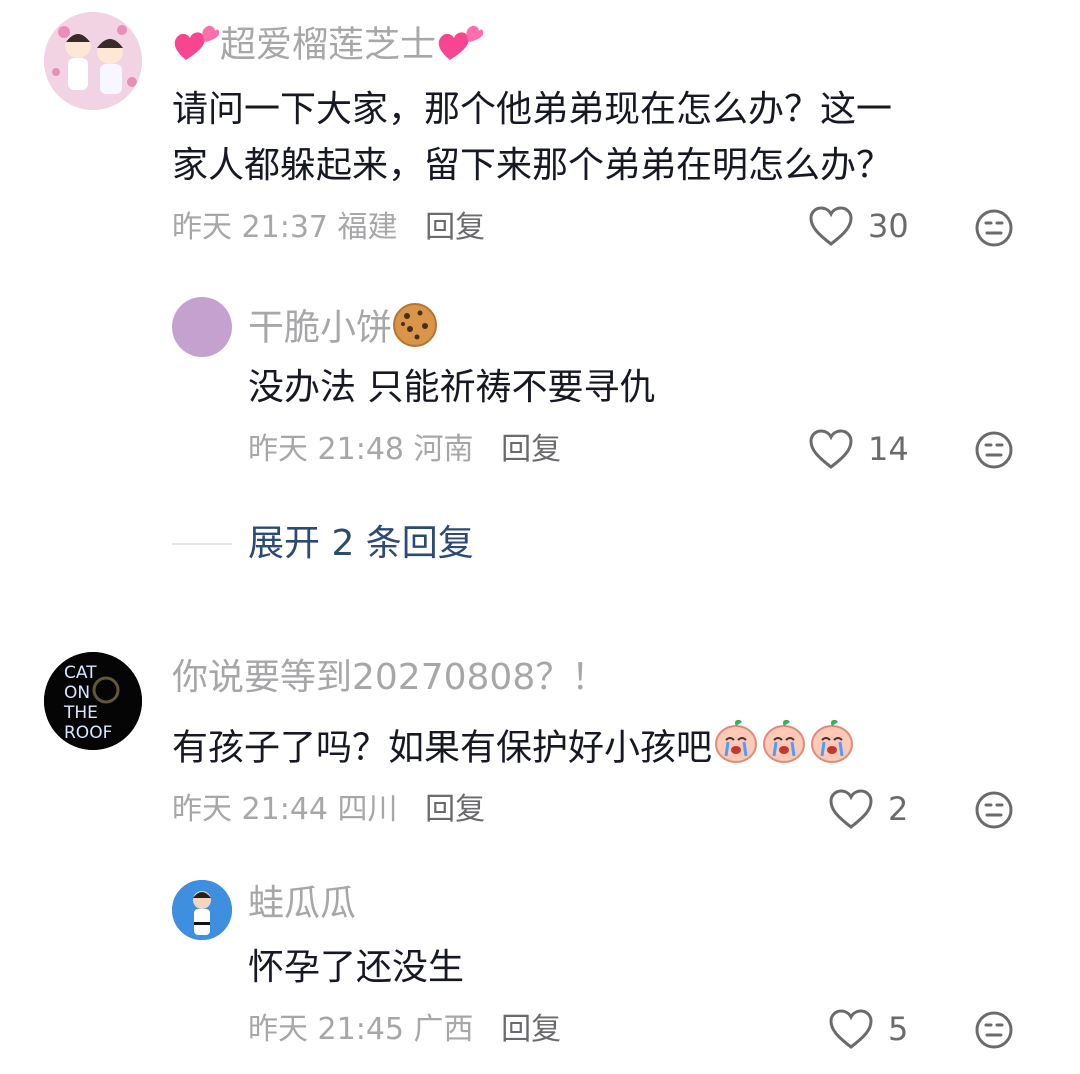 The image size is (1080, 1074). Describe the element at coordinates (326, 1029) in the screenshot. I see `timestamp: 昨天 21:45` at that location.